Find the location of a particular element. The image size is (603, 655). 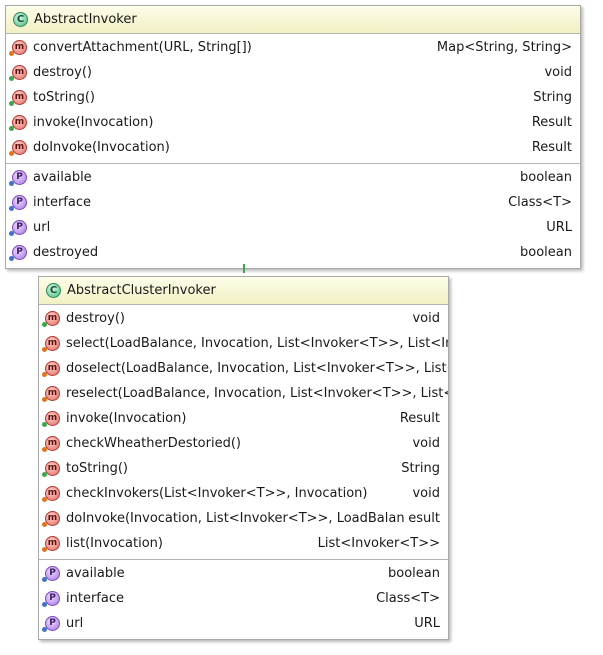

method-signature: checkWheatherDestoried() is located at coordinates (153, 443).